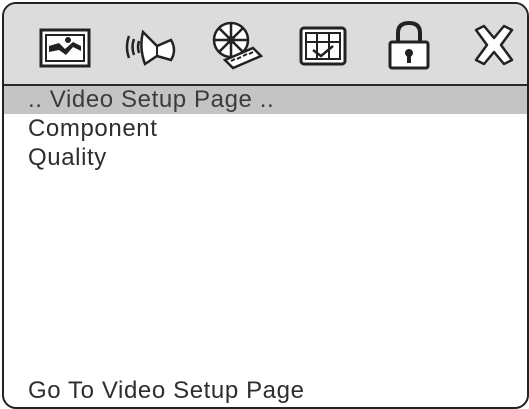  I want to click on menu-item-component: Component, so click(92, 129).